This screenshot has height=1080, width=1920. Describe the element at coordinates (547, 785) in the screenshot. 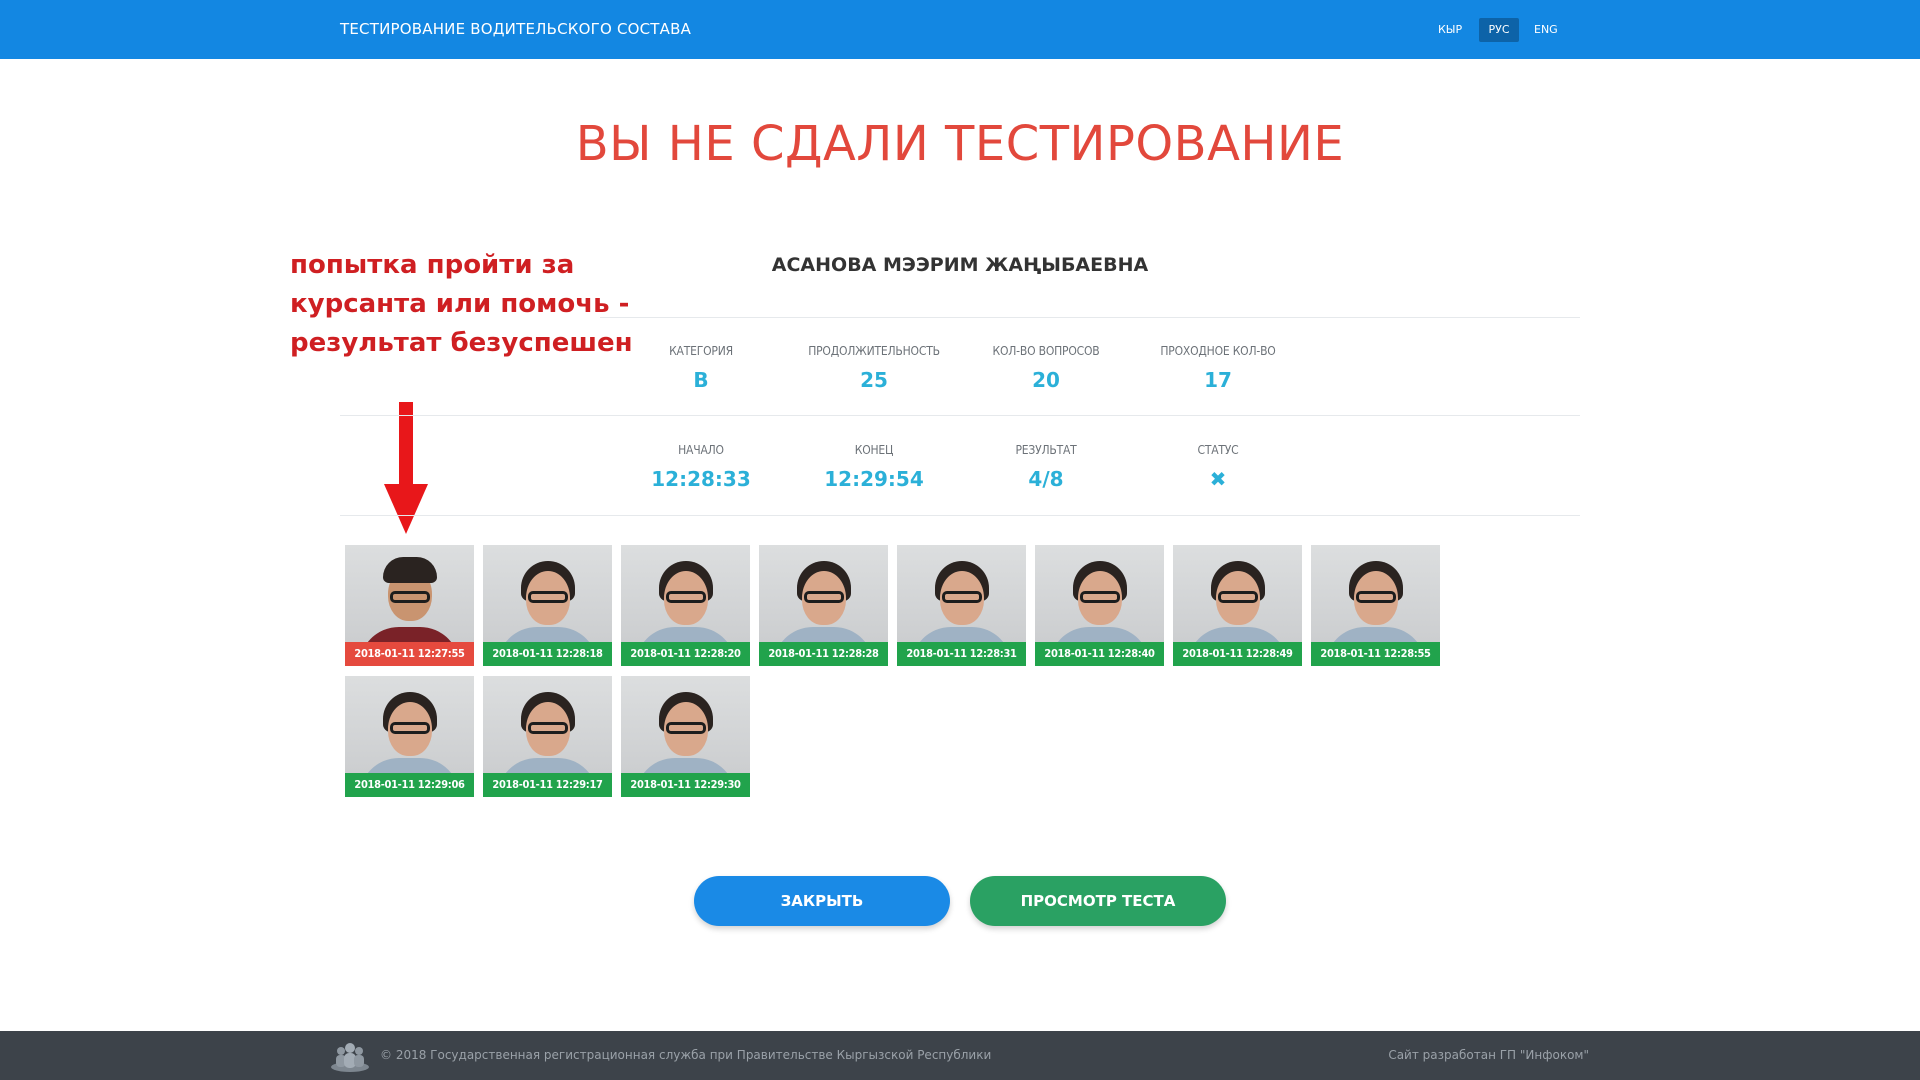

I see `photo-timestamp: 2018-01-11 12:29:17` at that location.